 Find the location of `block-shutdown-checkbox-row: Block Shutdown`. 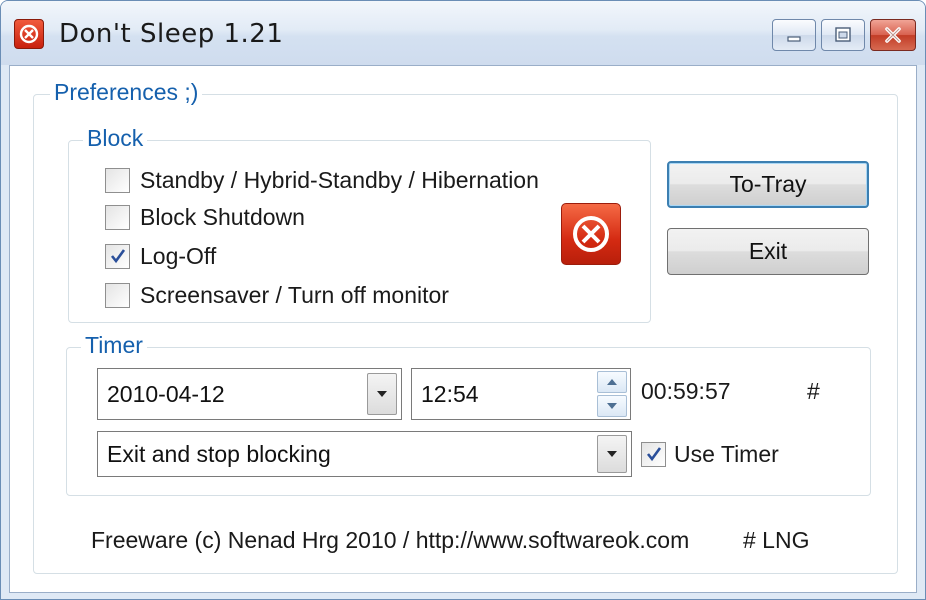

block-shutdown-checkbox-row: Block Shutdown is located at coordinates (205, 217).